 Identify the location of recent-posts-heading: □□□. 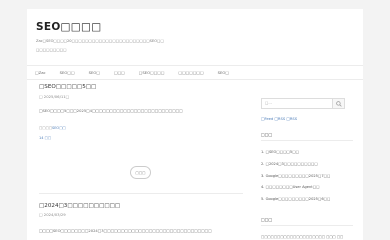
(267, 134).